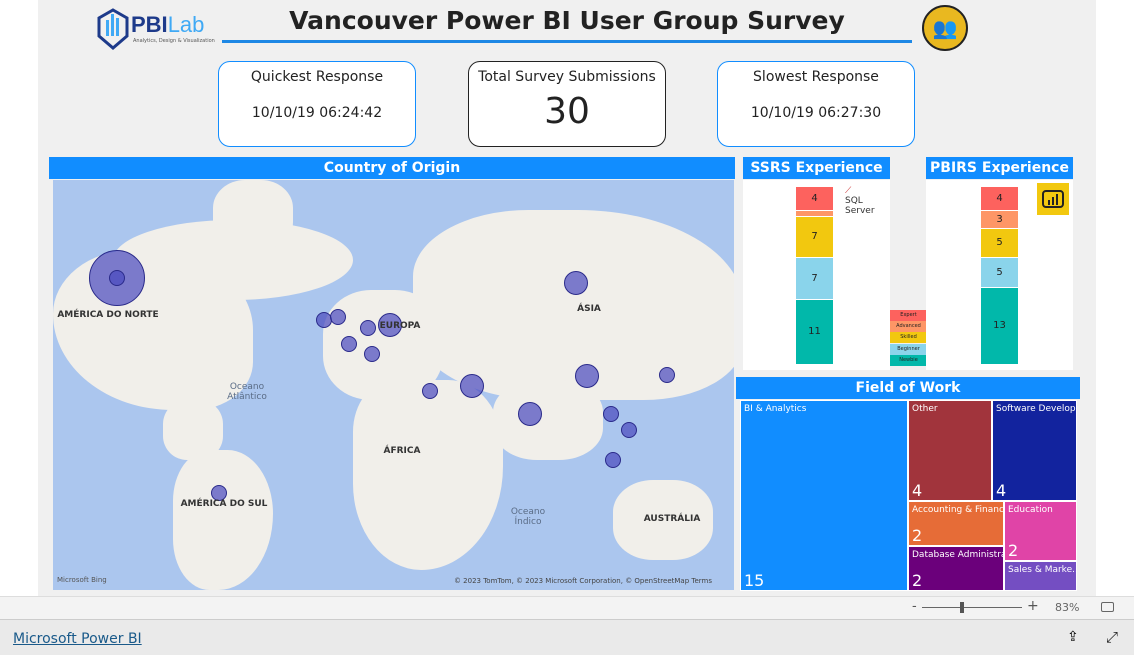  I want to click on bing-logo: Microsoft Bing, so click(82, 580).